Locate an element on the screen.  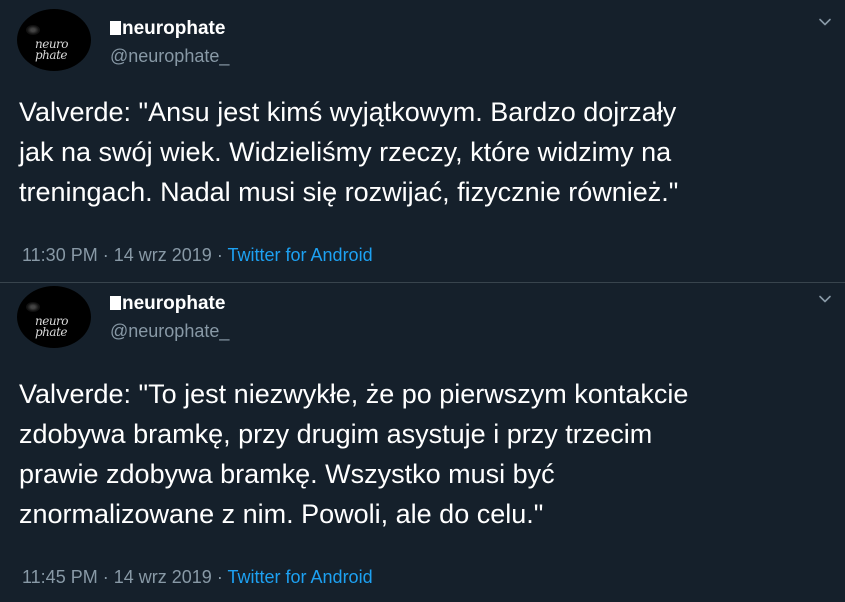
tweet-time: 11:30 PM is located at coordinates (60, 255).